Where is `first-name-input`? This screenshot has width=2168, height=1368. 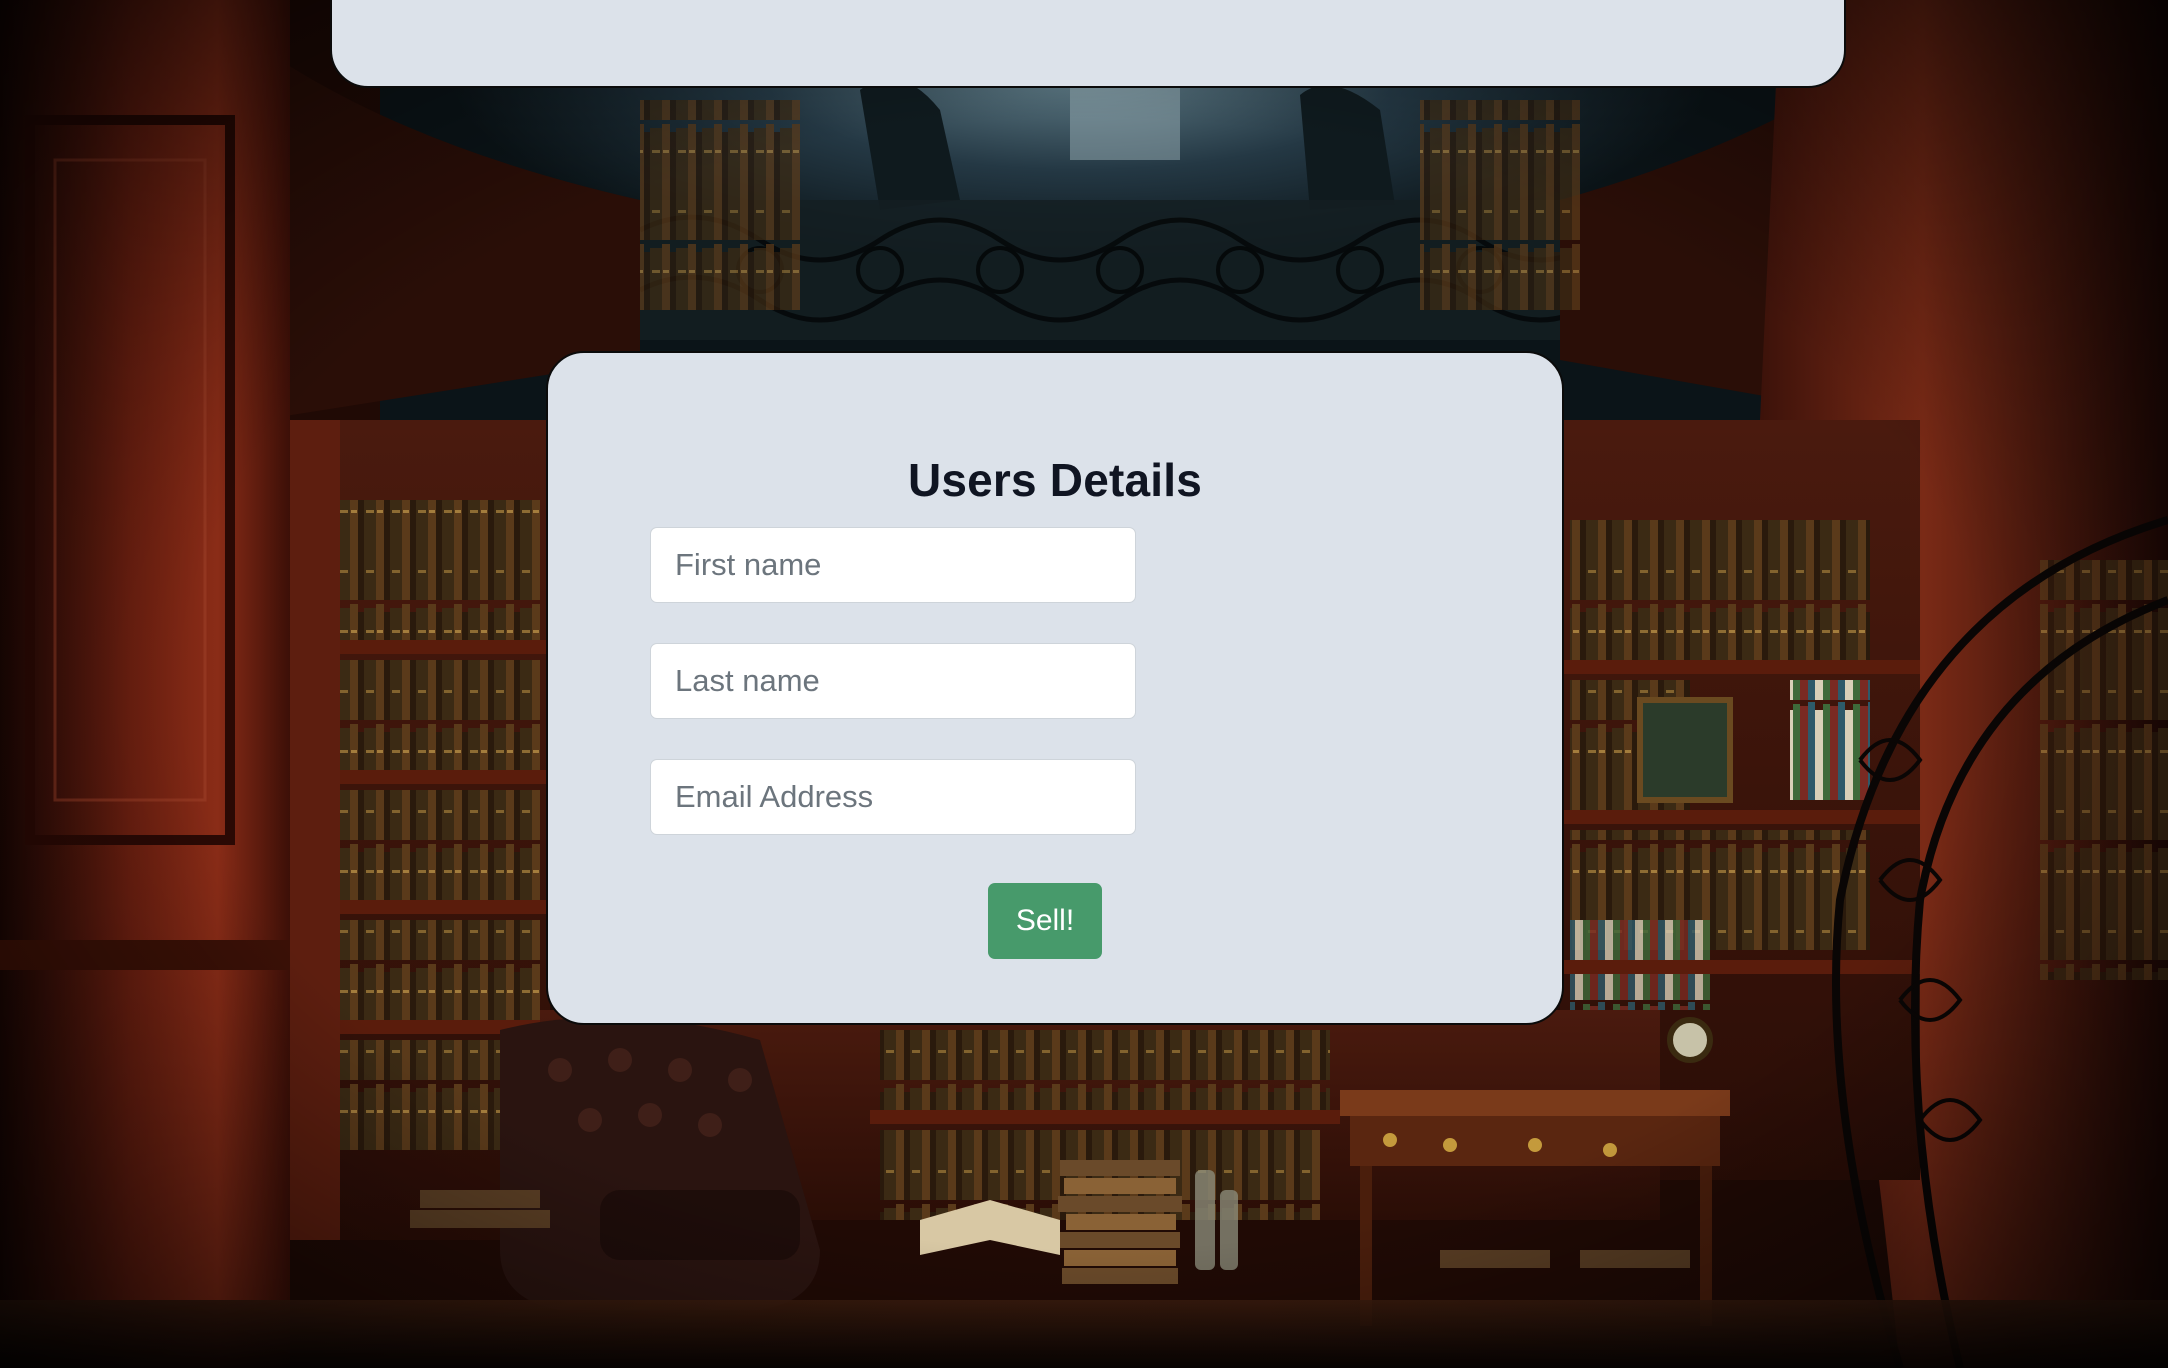 first-name-input is located at coordinates (893, 565).